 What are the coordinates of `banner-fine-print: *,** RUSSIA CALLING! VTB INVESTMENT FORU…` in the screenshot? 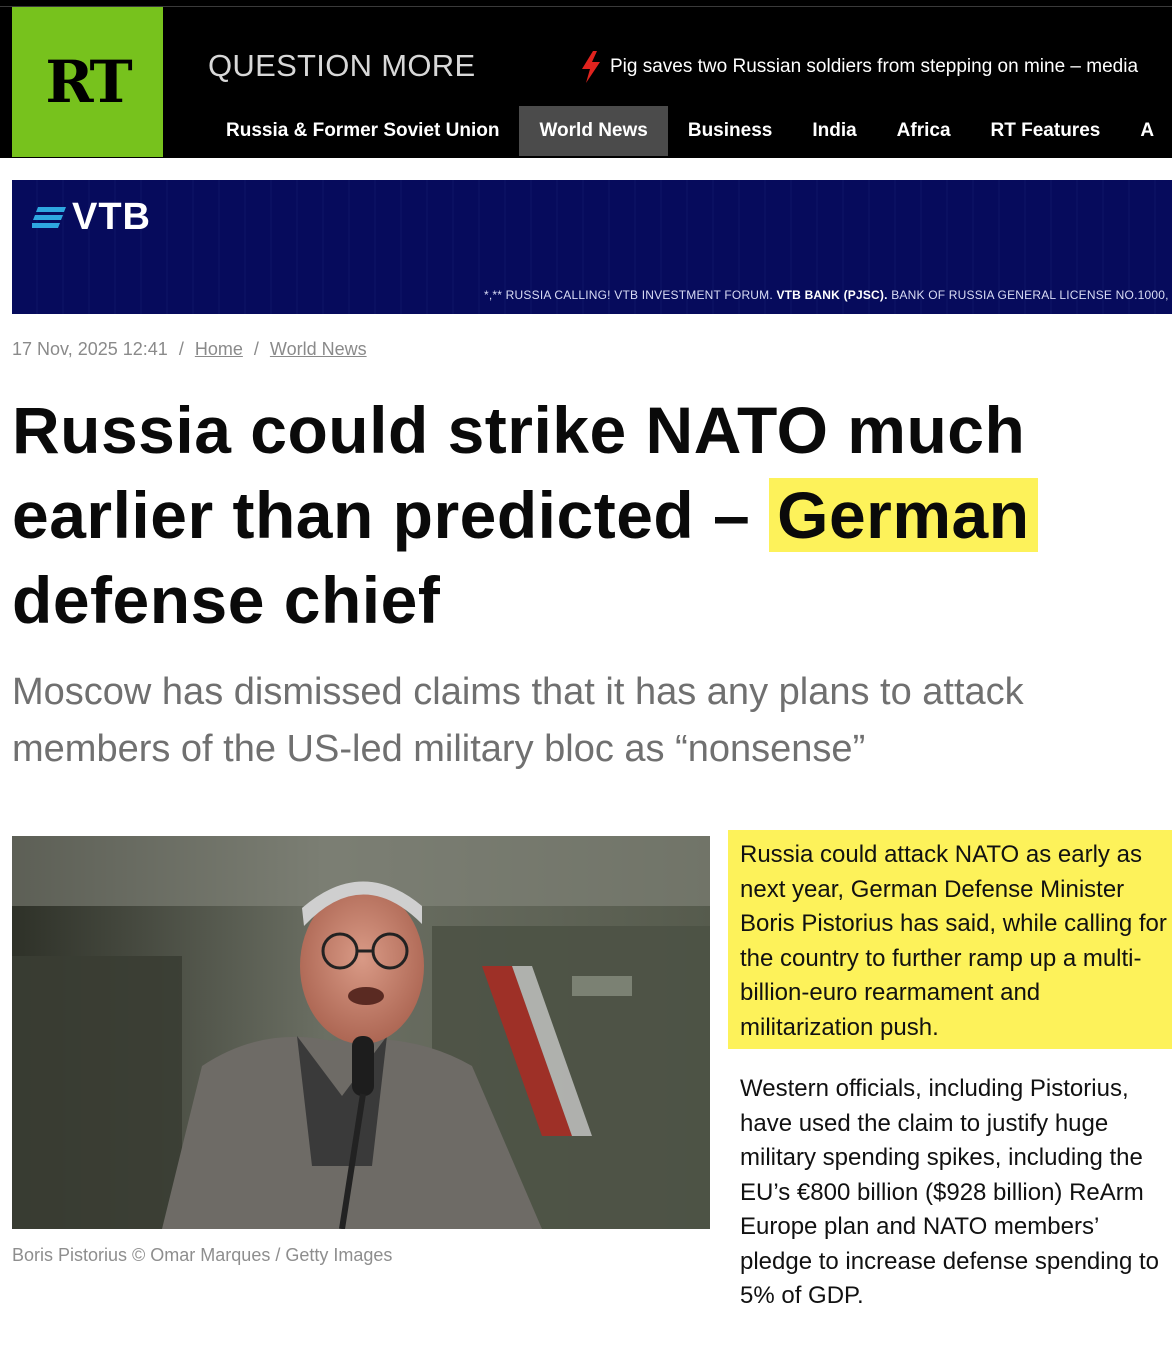 It's located at (828, 295).